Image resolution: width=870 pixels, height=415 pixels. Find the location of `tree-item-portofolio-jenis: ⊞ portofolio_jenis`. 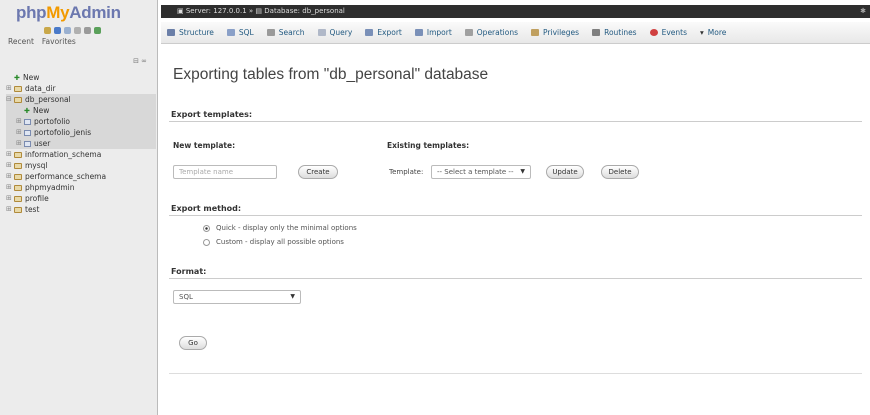

tree-item-portofolio-jenis: ⊞ portofolio_jenis is located at coordinates (81, 132).